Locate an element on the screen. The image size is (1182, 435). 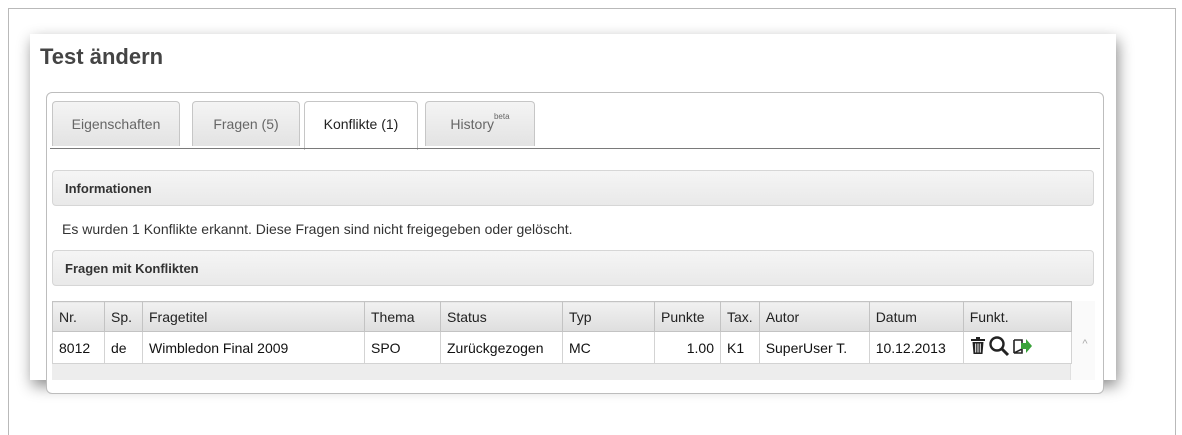
page-title: Test ändern is located at coordinates (102, 56).